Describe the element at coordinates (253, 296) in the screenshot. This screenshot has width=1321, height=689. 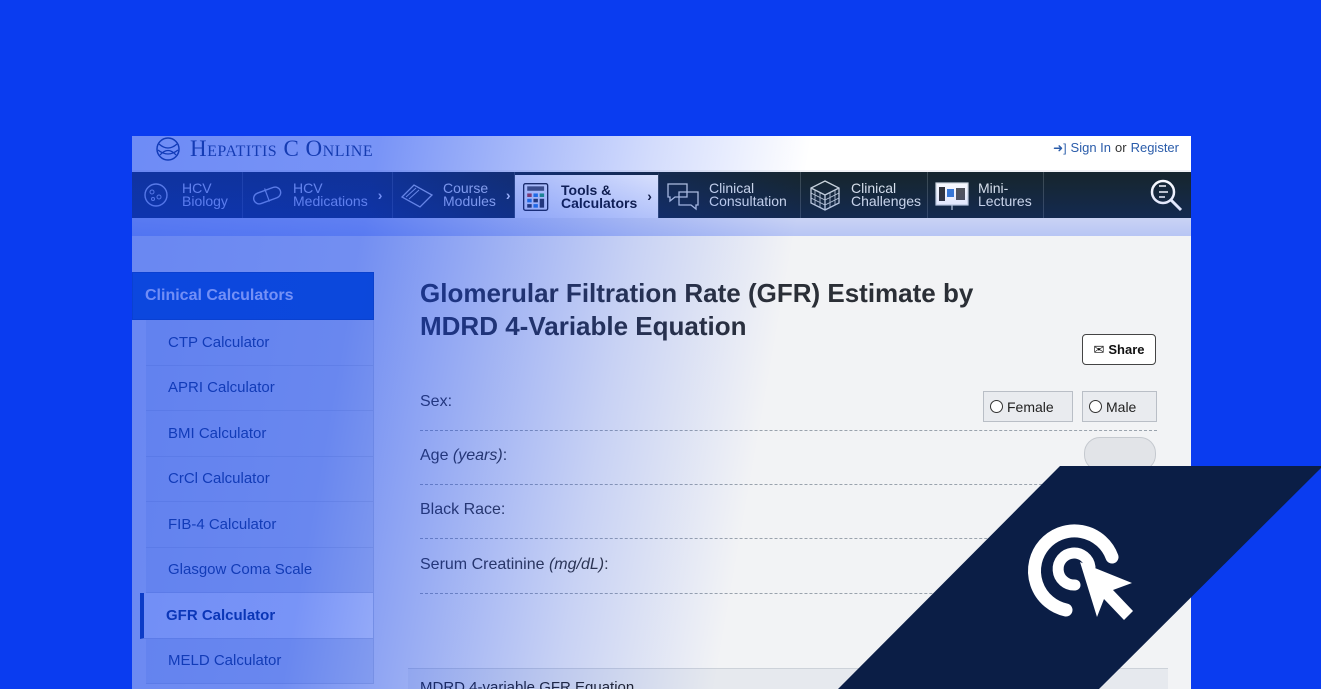
I see `sidebar-heading: Clinical Calculators` at that location.